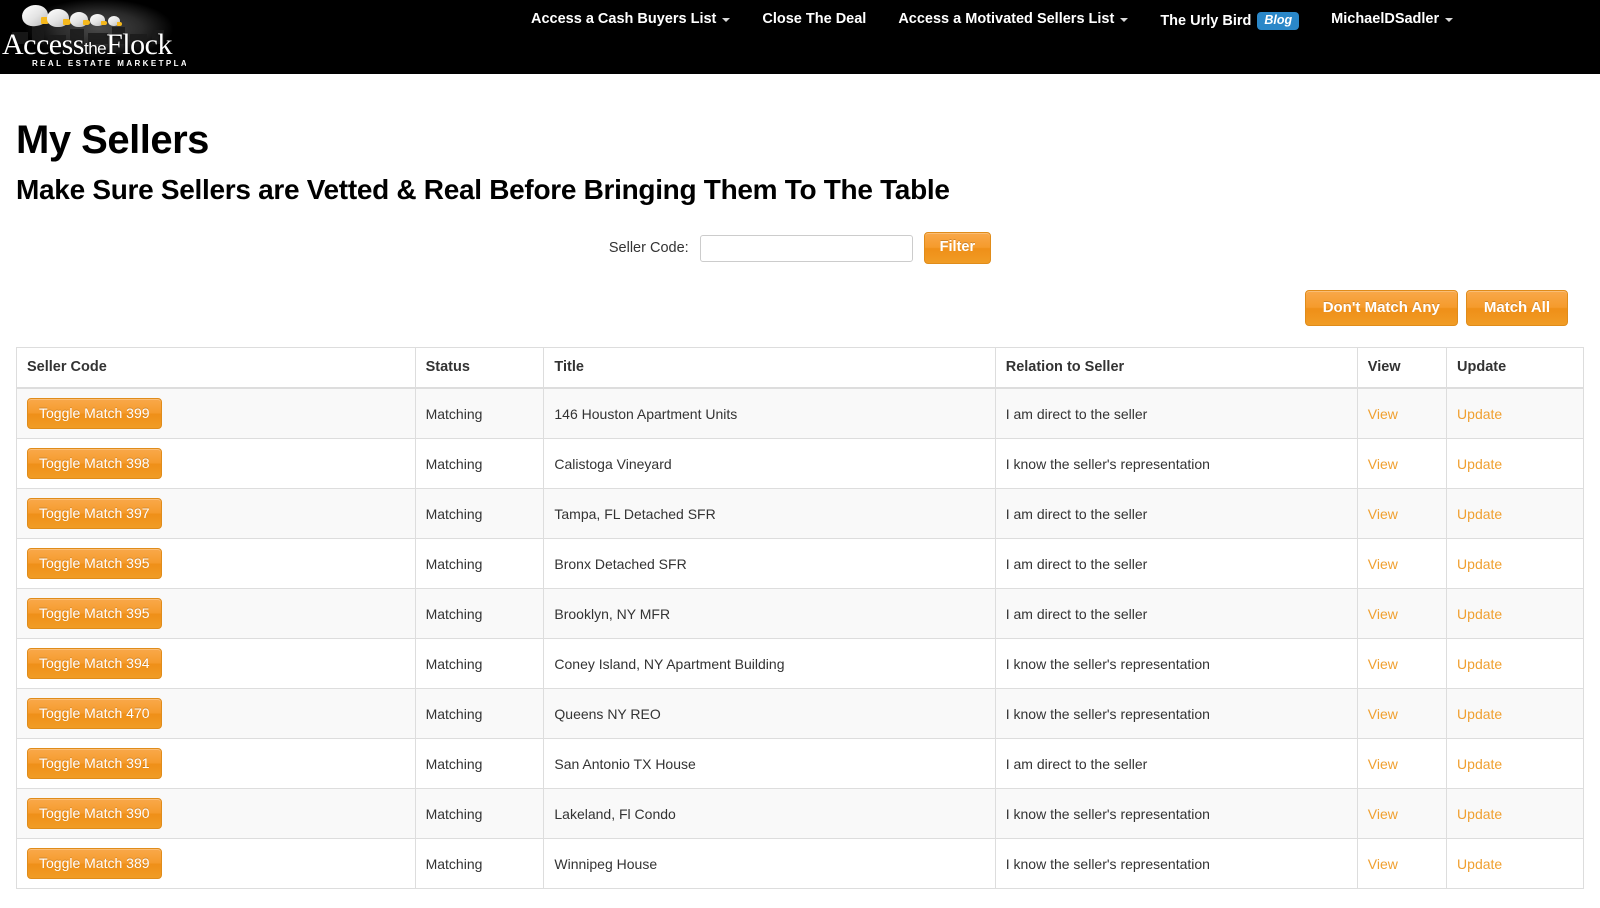 The width and height of the screenshot is (1600, 908). Describe the element at coordinates (94, 513) in the screenshot. I see `toggle-match-button: Toggle Match 397` at that location.